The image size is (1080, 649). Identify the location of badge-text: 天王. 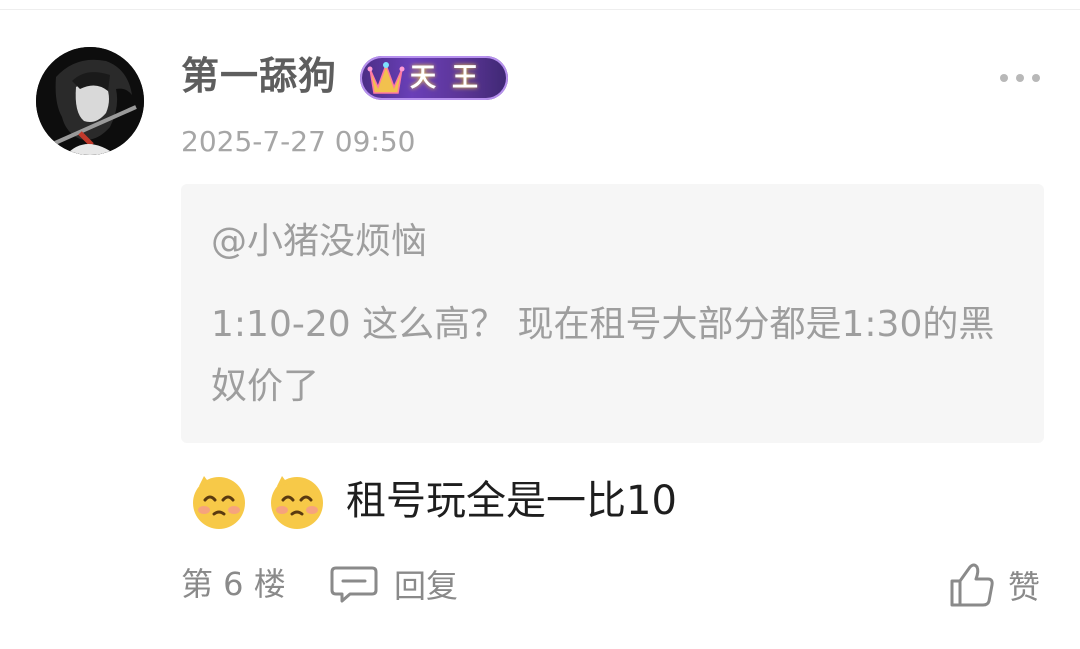
(452, 78).